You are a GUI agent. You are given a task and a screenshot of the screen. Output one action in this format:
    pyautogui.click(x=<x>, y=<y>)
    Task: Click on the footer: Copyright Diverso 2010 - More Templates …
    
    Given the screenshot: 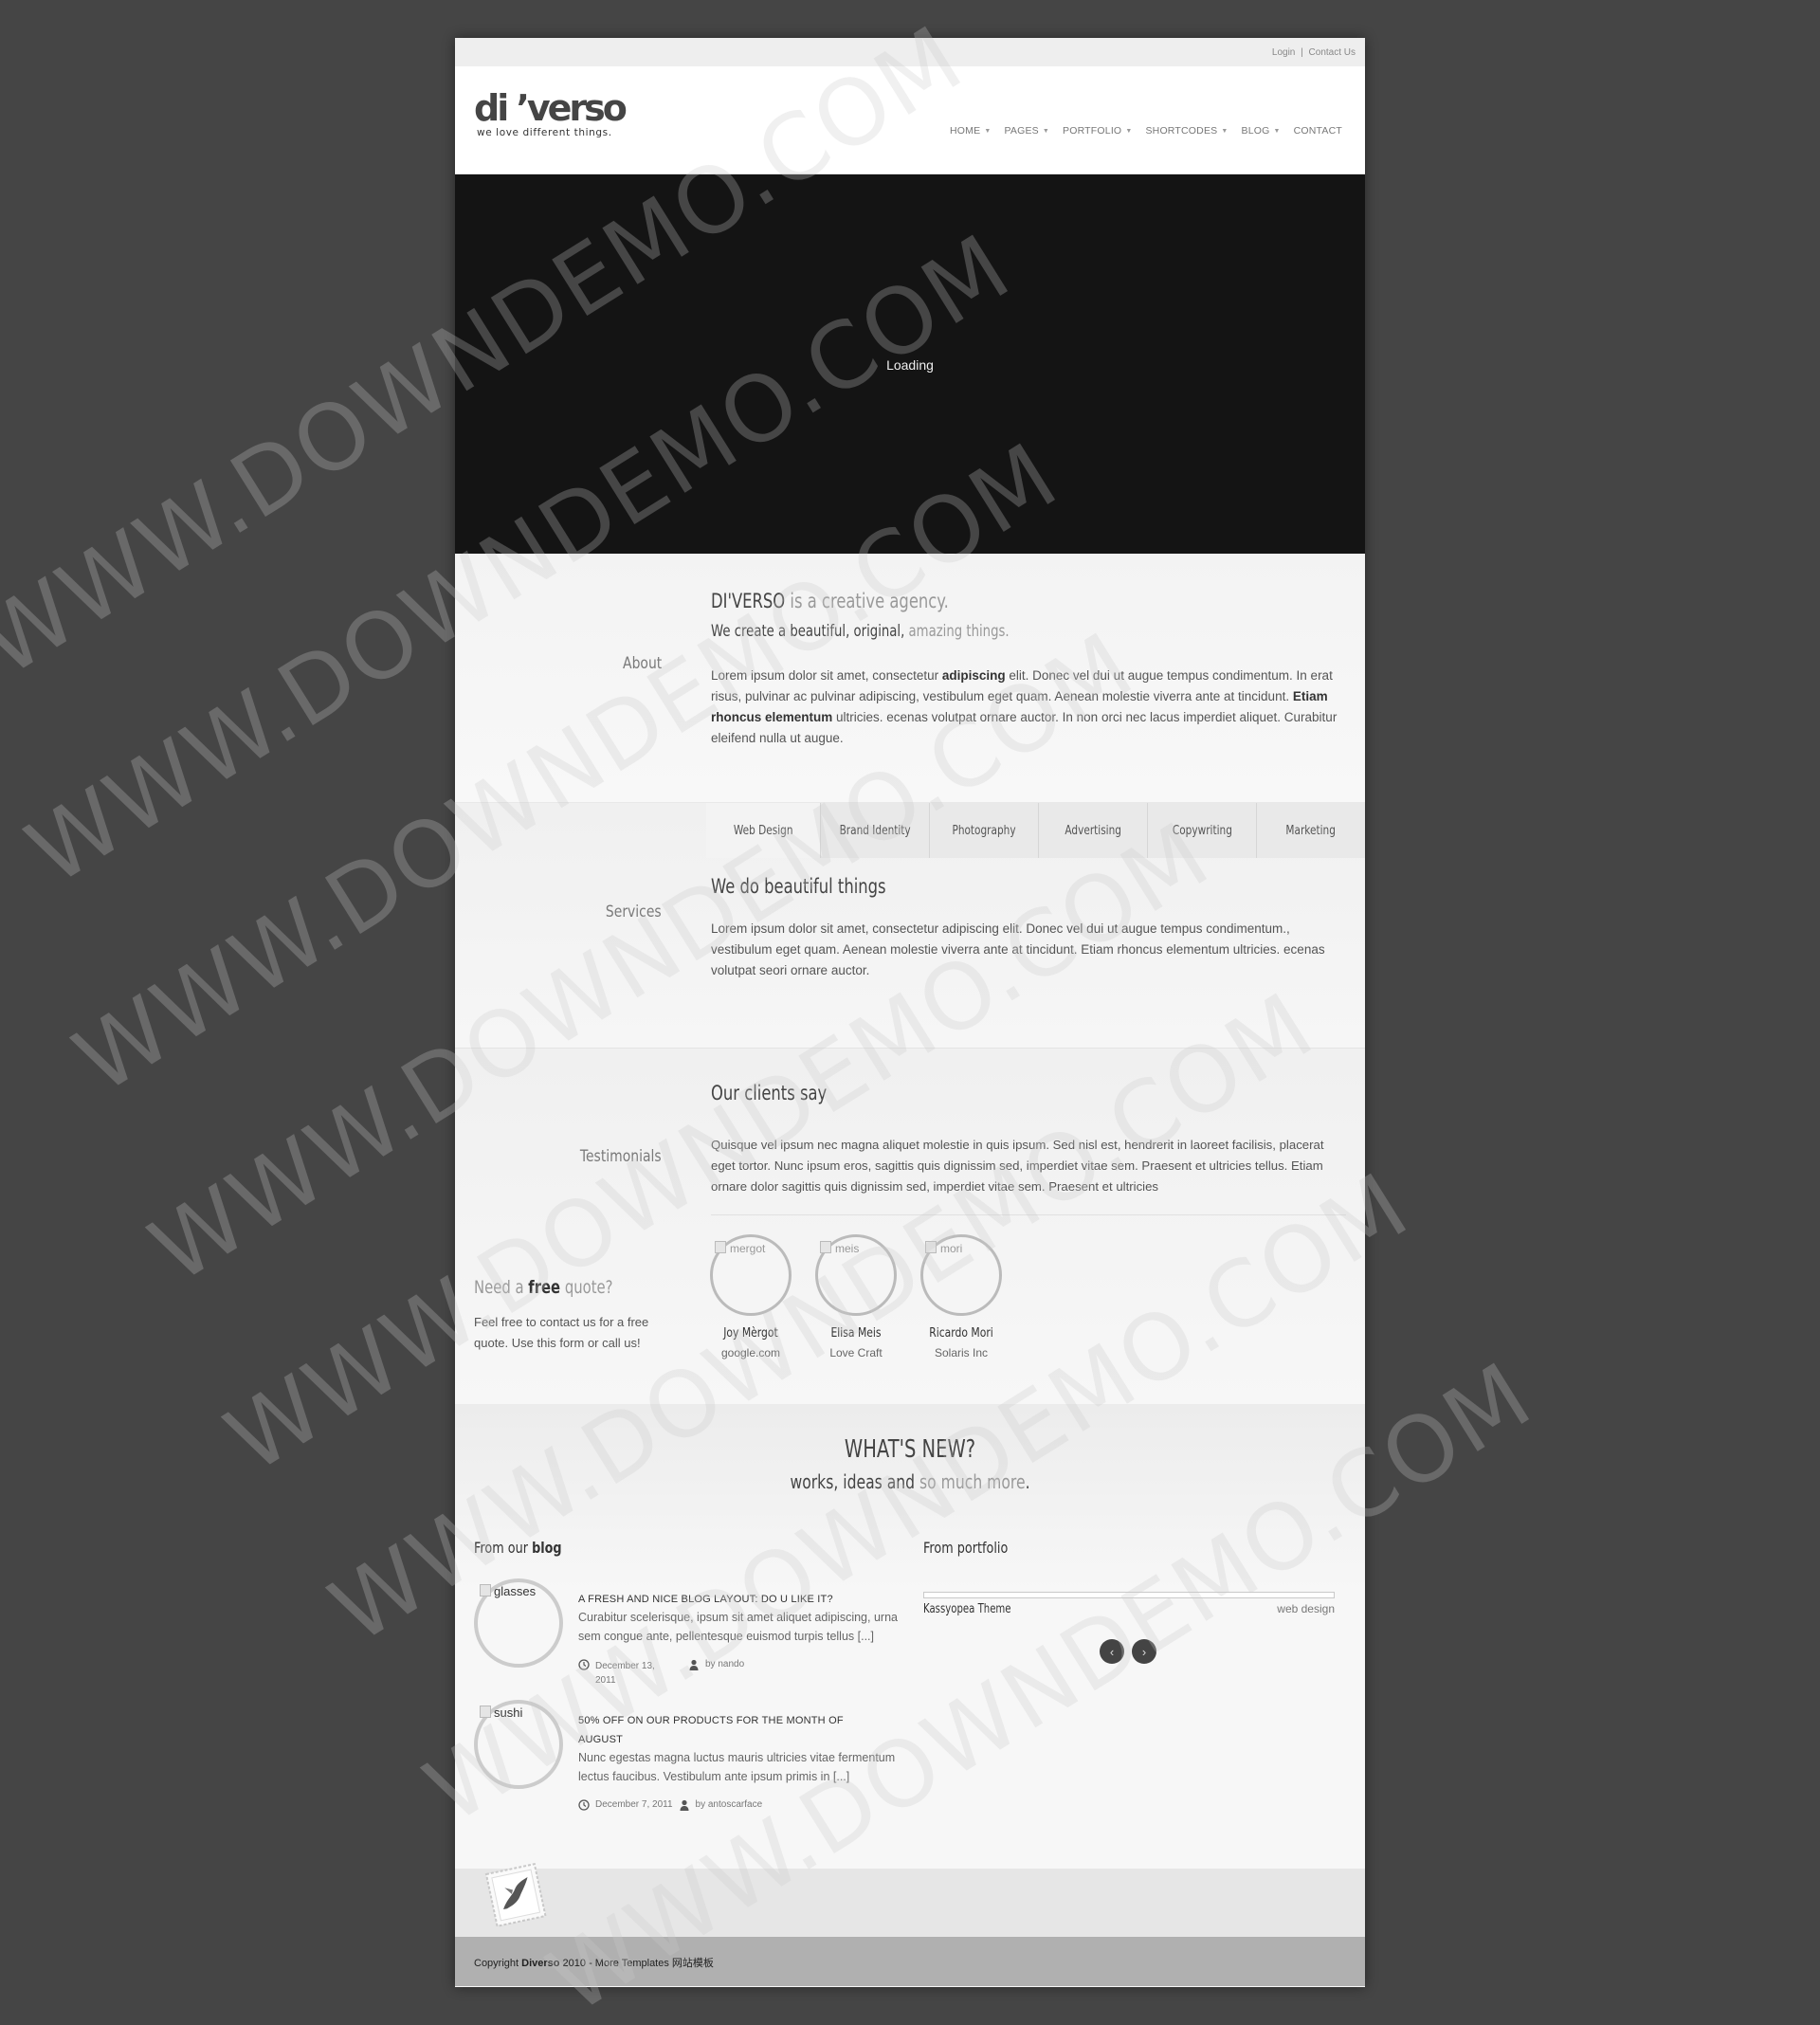 What is the action you would take?
    pyautogui.click(x=910, y=1961)
    